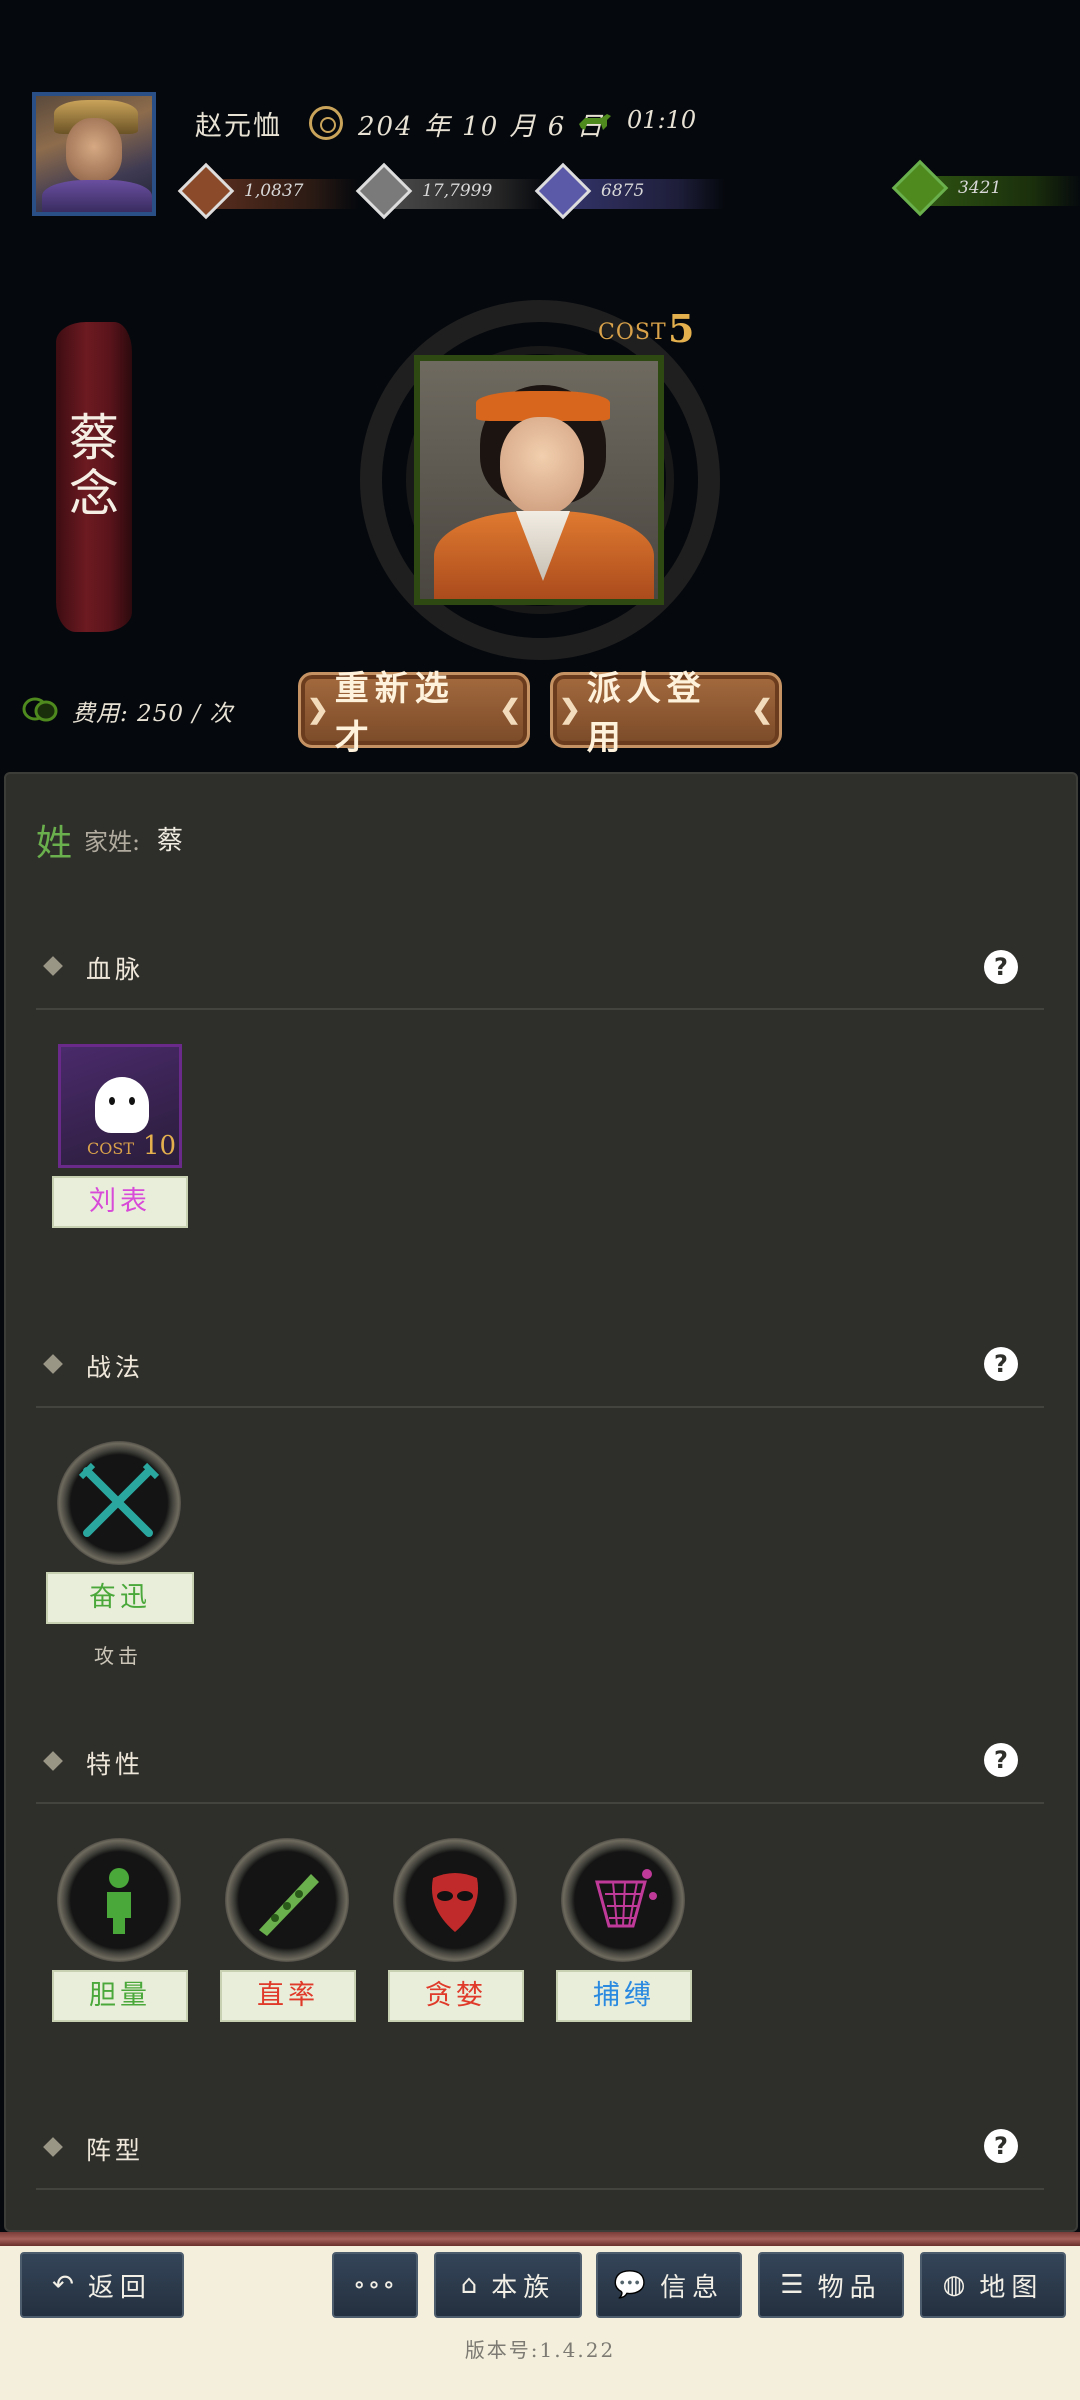  I want to click on surname-icon: 姓, so click(54, 843).